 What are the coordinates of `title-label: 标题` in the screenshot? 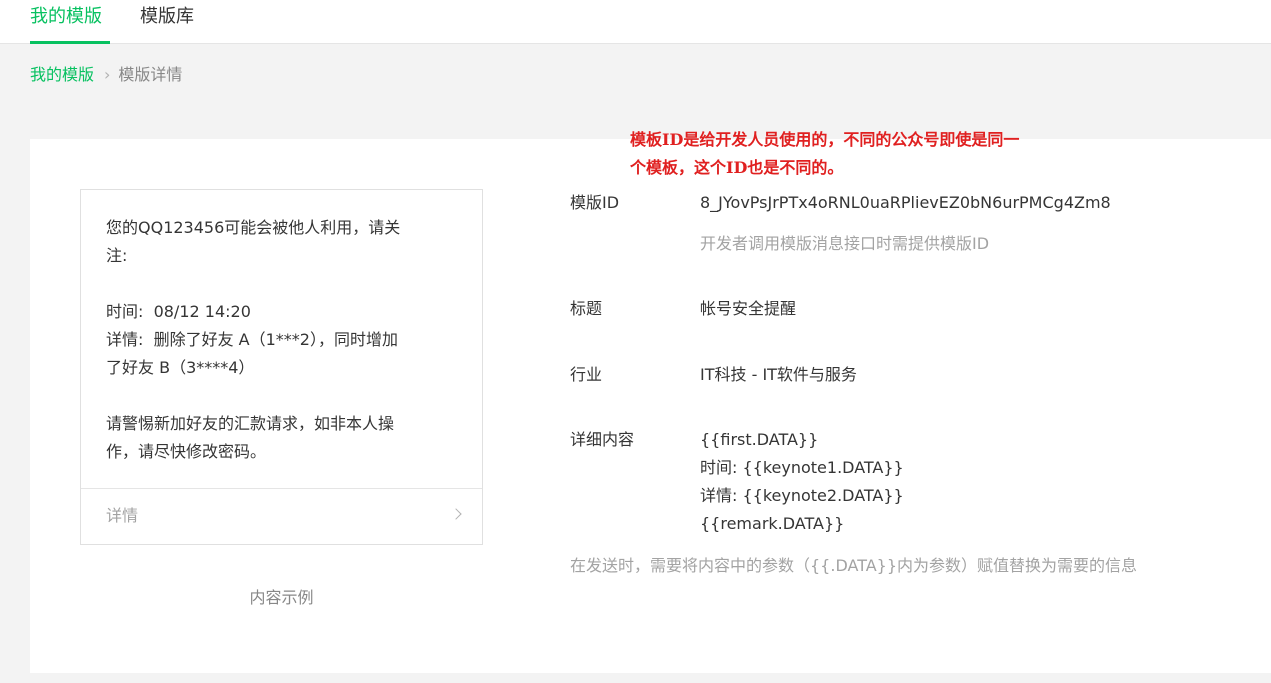 It's located at (586, 308).